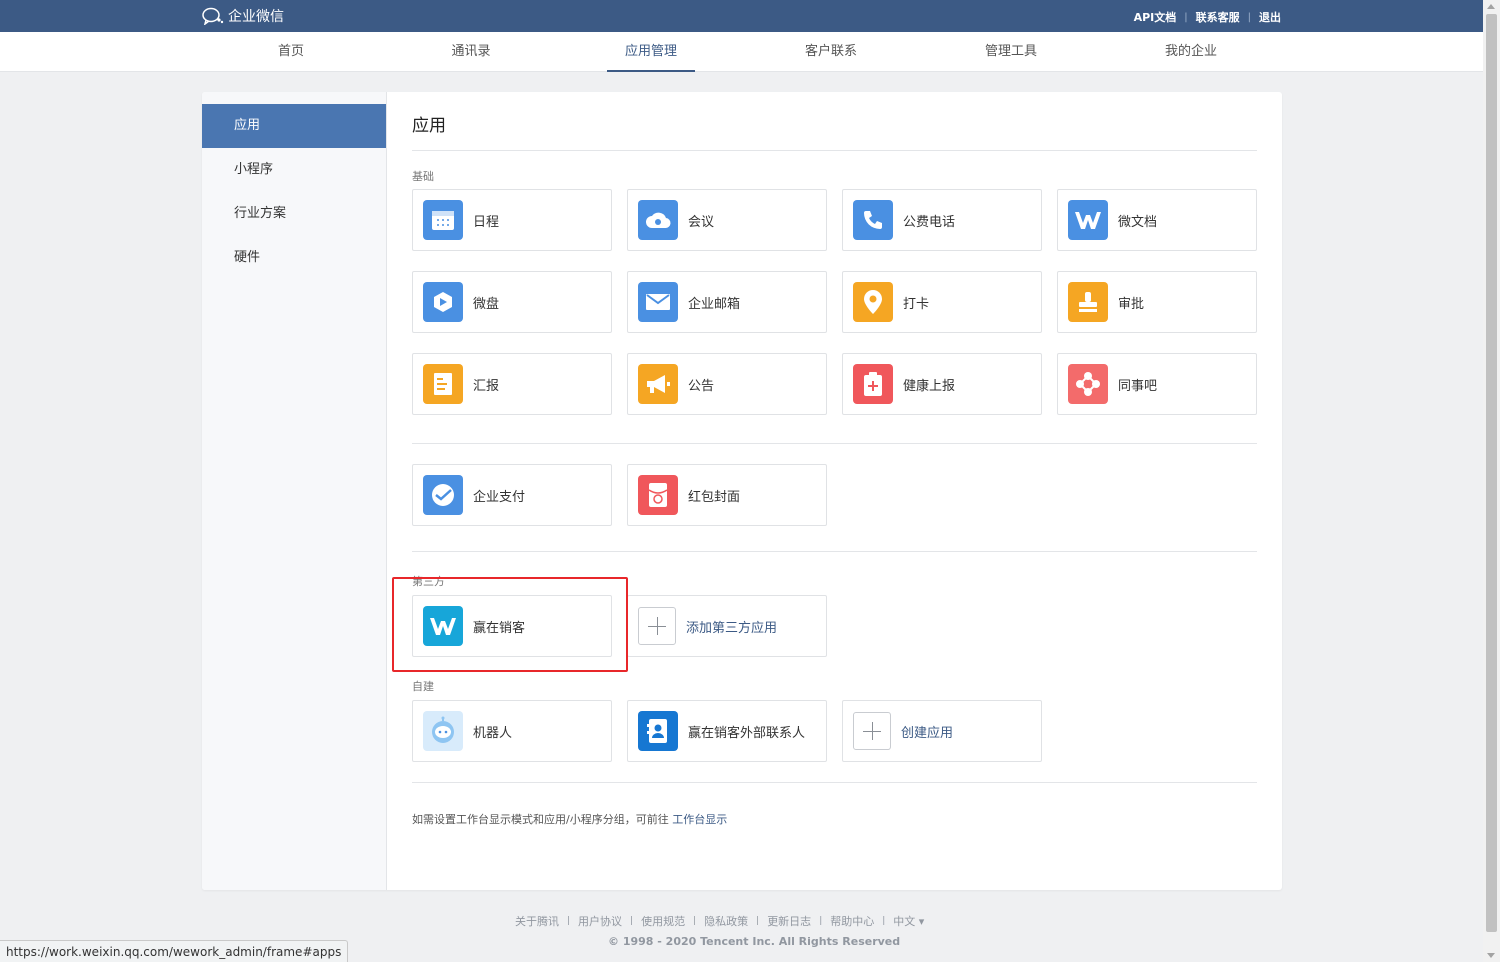 This screenshot has height=962, width=1500. I want to click on footer-help-link: 帮助中心, so click(852, 921).